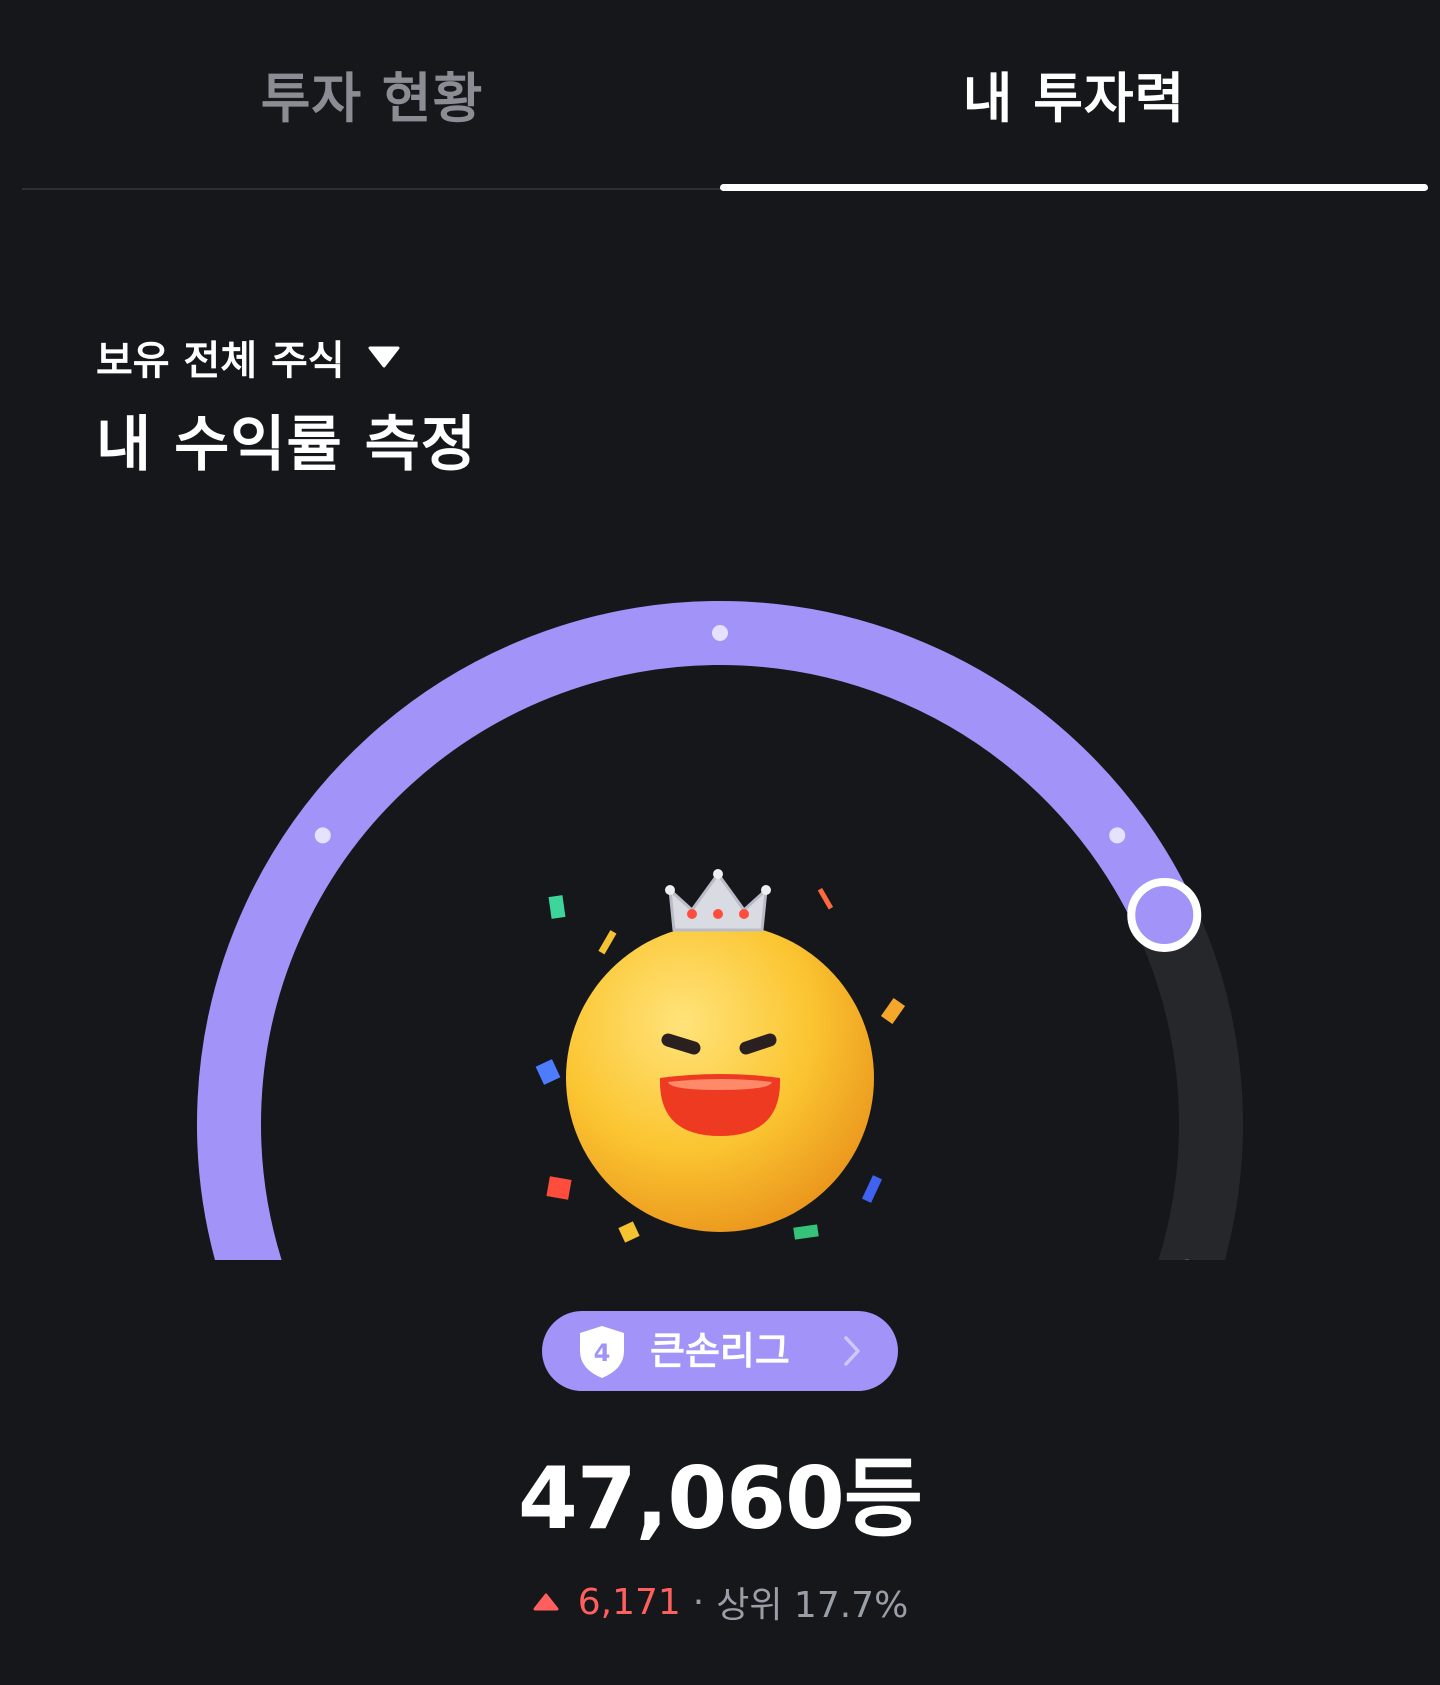 This screenshot has width=1440, height=1685. I want to click on league-shield-icon: 4, so click(602, 1352).